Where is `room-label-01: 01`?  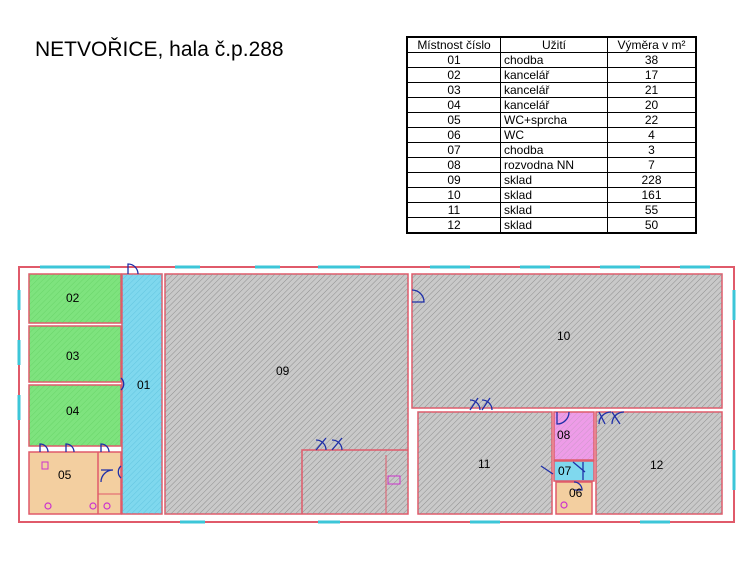
room-label-01: 01 is located at coordinates (144, 385).